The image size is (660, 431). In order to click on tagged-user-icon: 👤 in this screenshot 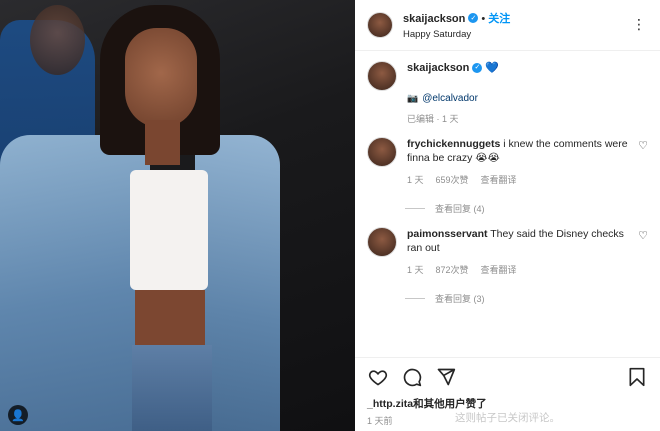, I will do `click(18, 415)`.